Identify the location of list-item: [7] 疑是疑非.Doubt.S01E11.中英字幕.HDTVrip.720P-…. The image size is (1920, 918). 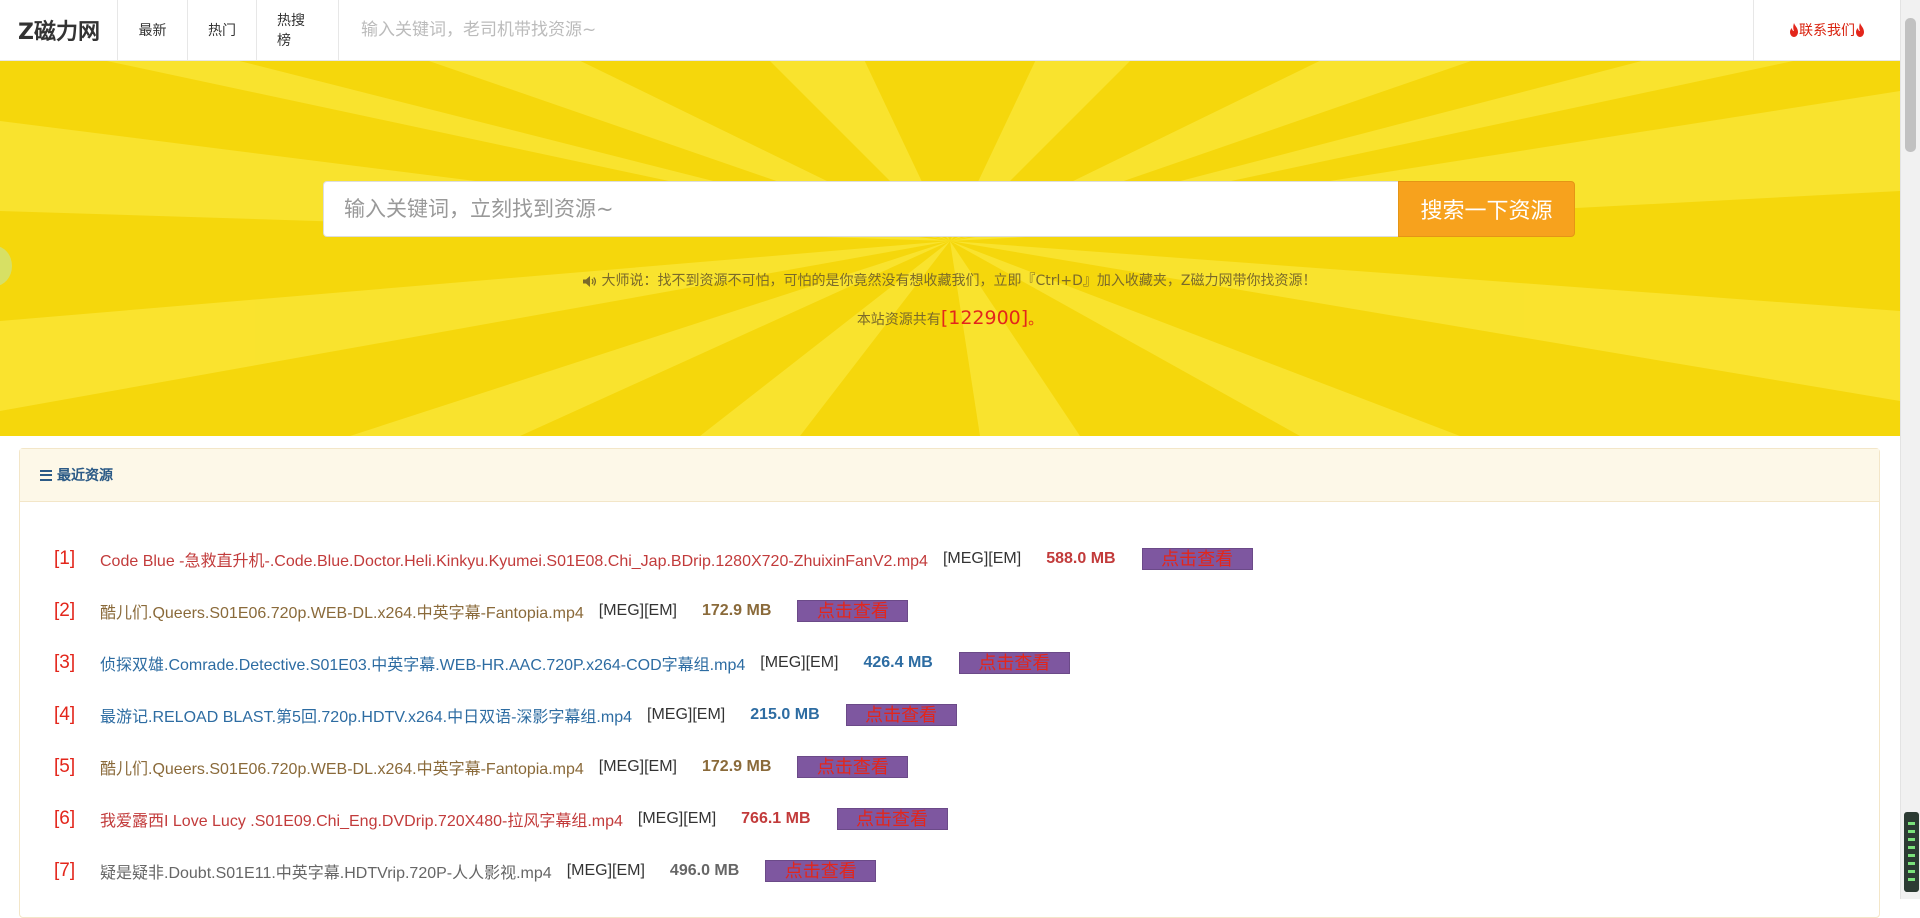
(653, 871).